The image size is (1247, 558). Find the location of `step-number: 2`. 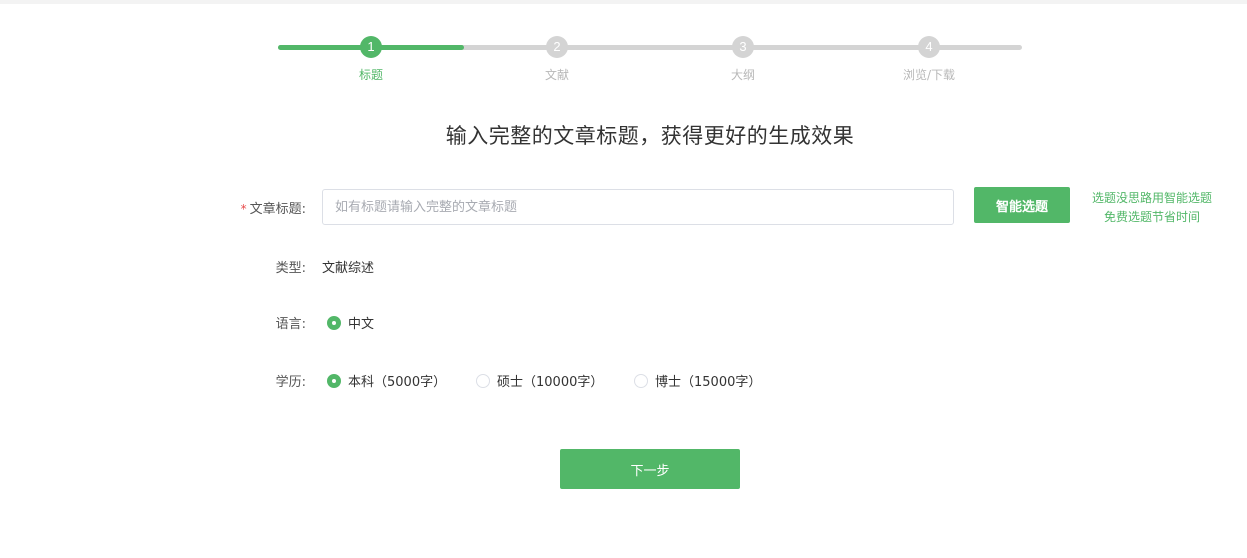

step-number: 2 is located at coordinates (557, 47).